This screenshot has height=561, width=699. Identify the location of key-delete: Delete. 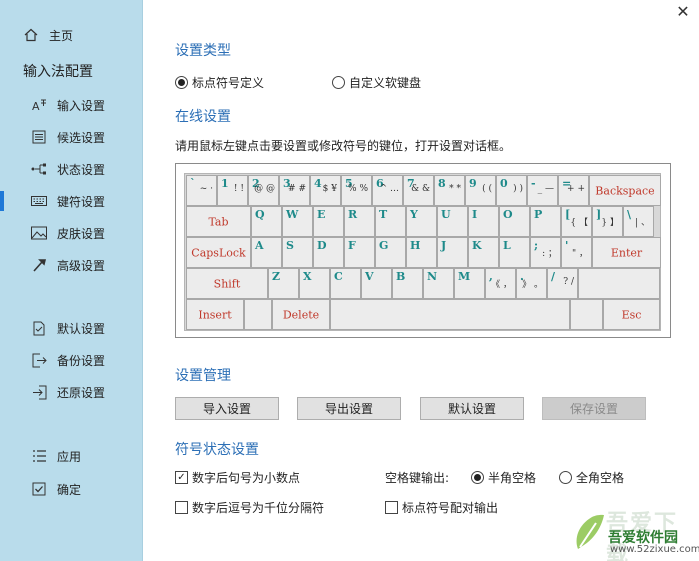
(301, 314).